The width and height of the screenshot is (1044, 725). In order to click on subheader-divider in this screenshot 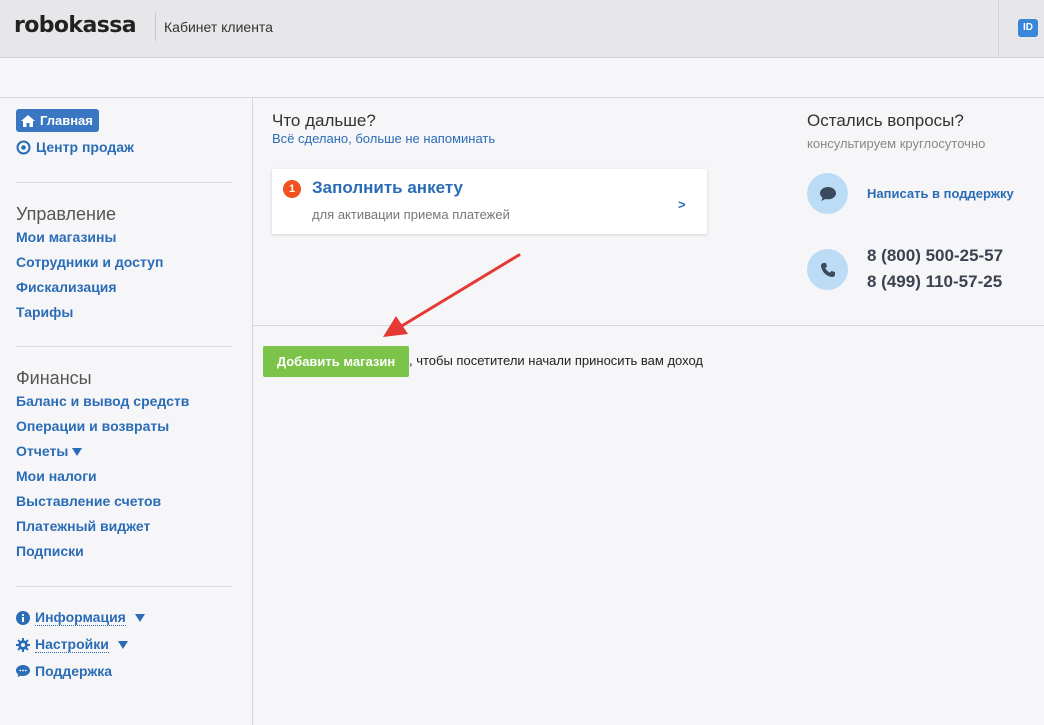, I will do `click(522, 97)`.